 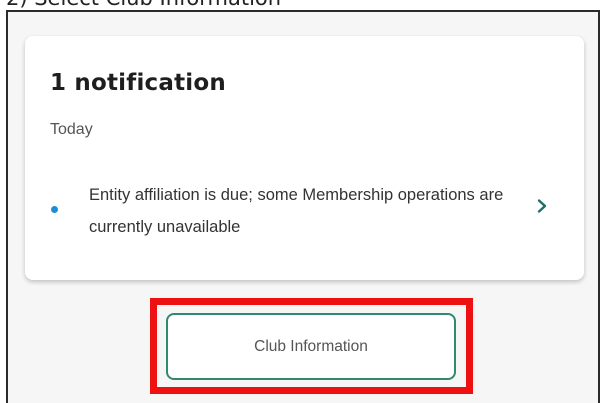 What do you see at coordinates (138, 83) in the screenshot?
I see `notifications-title: 1 notification` at bounding box center [138, 83].